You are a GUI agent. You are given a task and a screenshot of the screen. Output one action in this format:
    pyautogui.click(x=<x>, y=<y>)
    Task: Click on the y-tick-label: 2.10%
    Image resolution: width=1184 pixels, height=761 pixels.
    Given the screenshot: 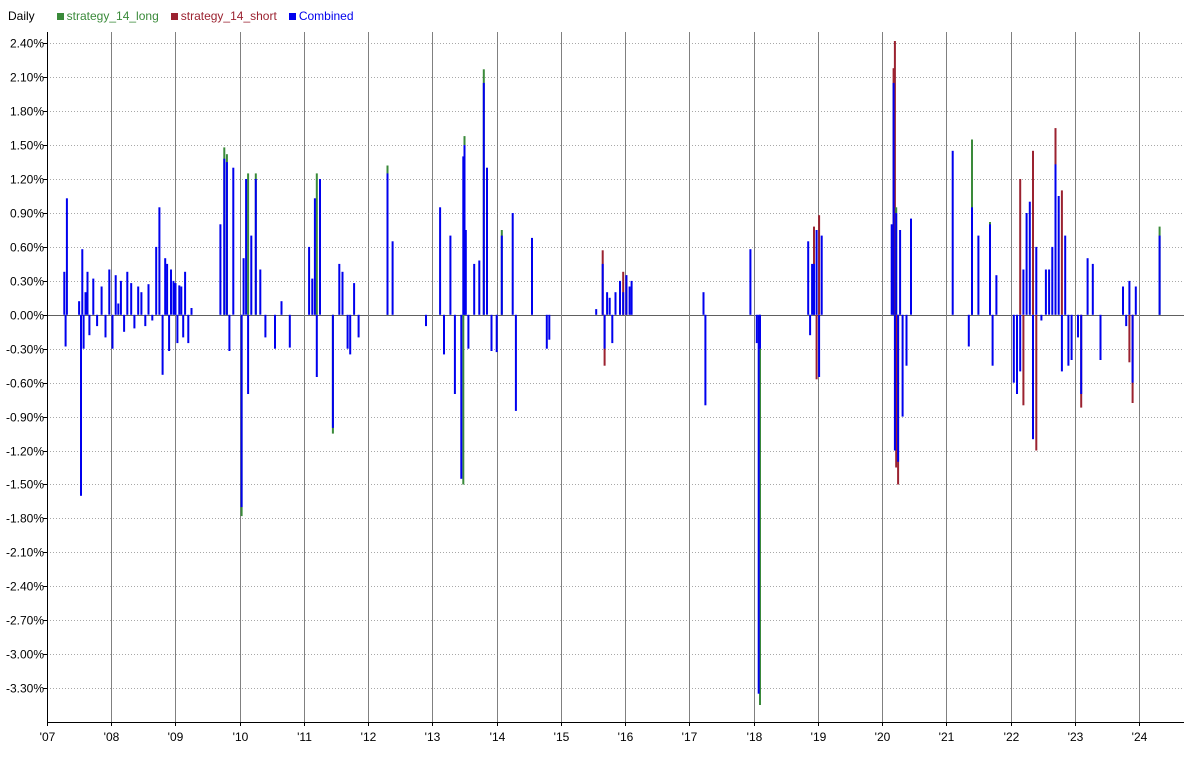 What is the action you would take?
    pyautogui.click(x=27, y=78)
    